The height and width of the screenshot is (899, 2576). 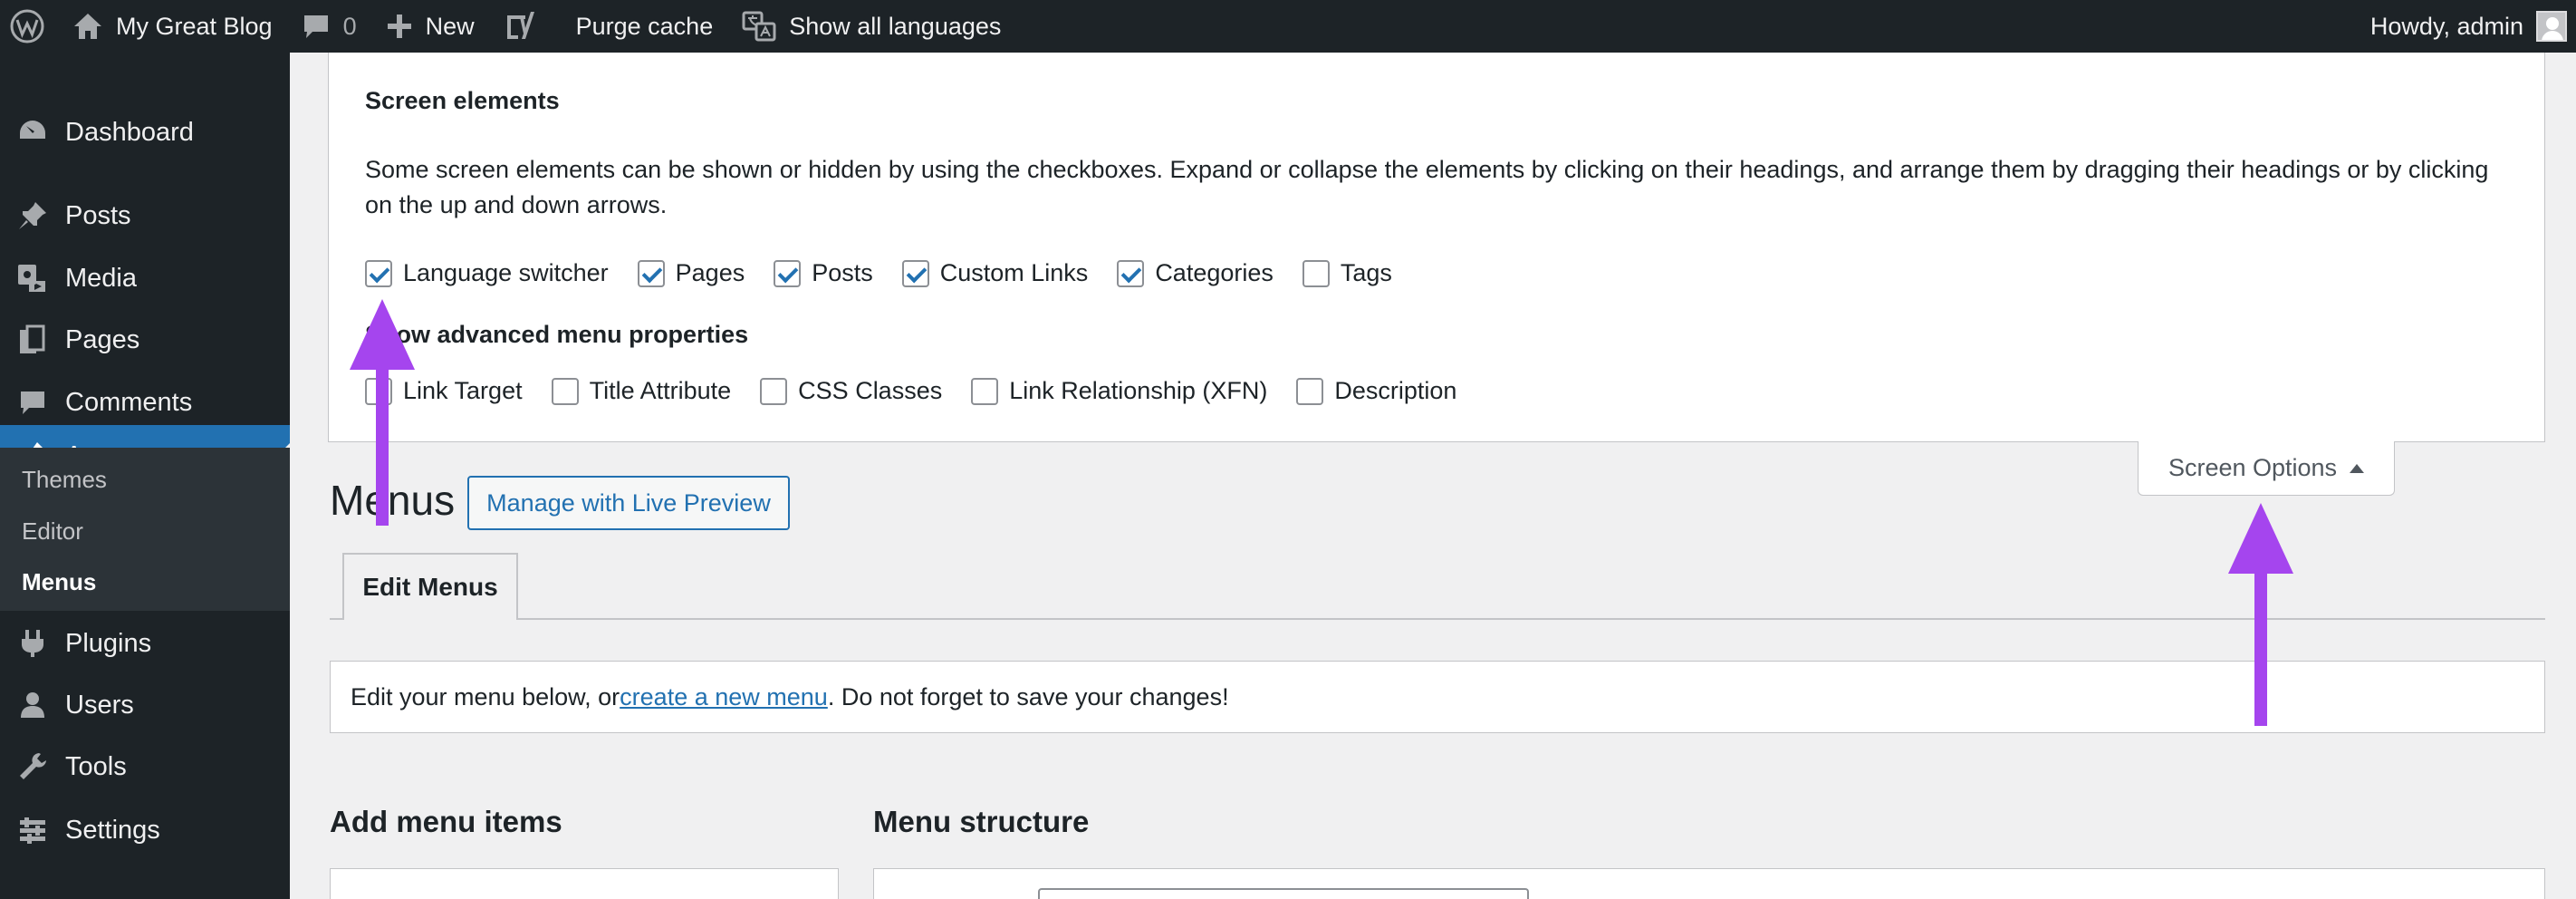 What do you see at coordinates (1437, 619) in the screenshot?
I see `nav-tab-wrapper` at bounding box center [1437, 619].